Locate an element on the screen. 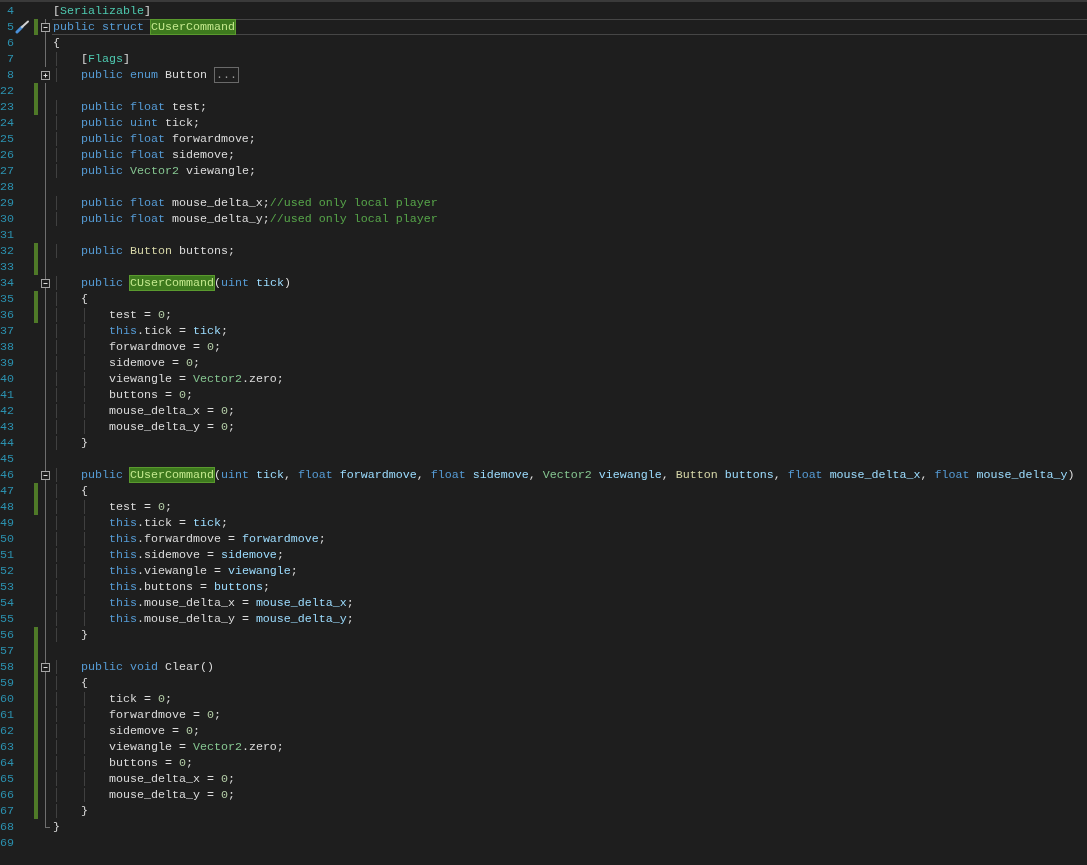  line-number: 53 is located at coordinates (7, 587).